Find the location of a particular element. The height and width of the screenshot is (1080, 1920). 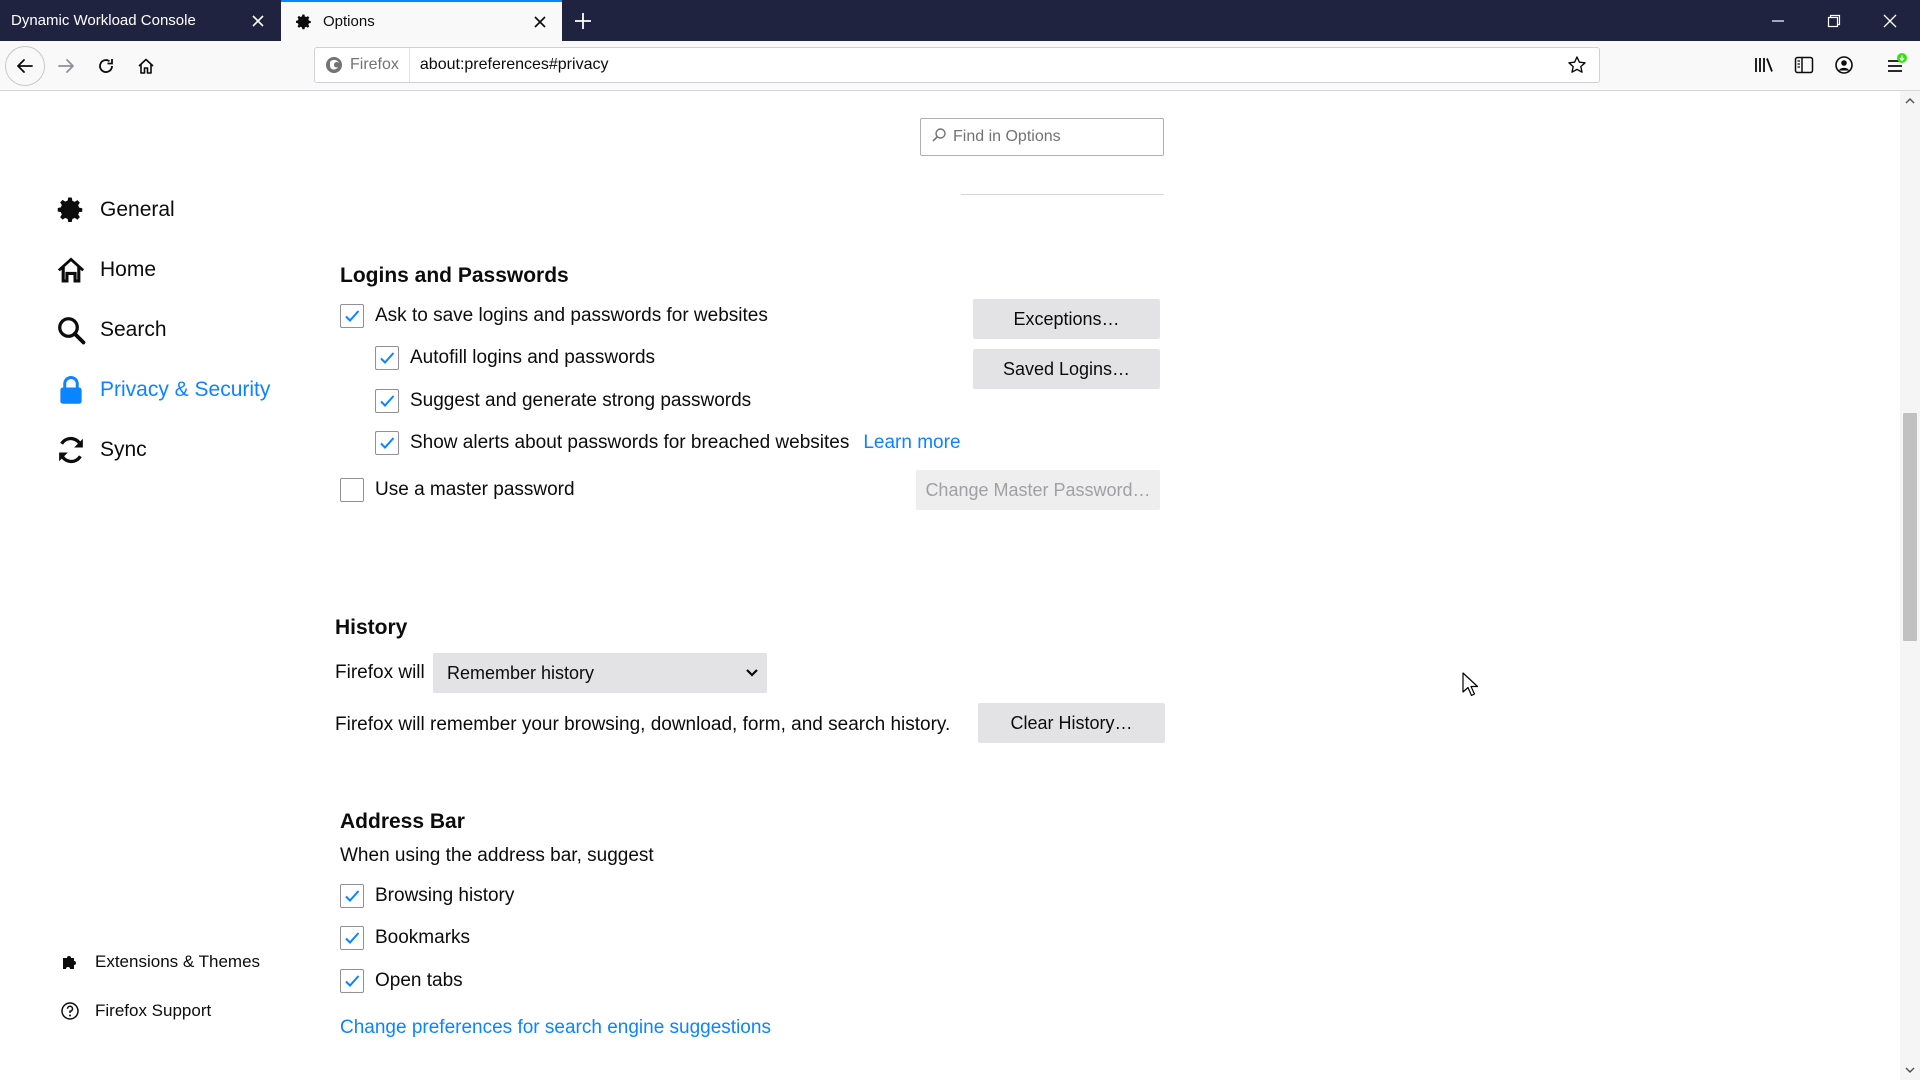

scroll-thumb is located at coordinates (1910, 527).